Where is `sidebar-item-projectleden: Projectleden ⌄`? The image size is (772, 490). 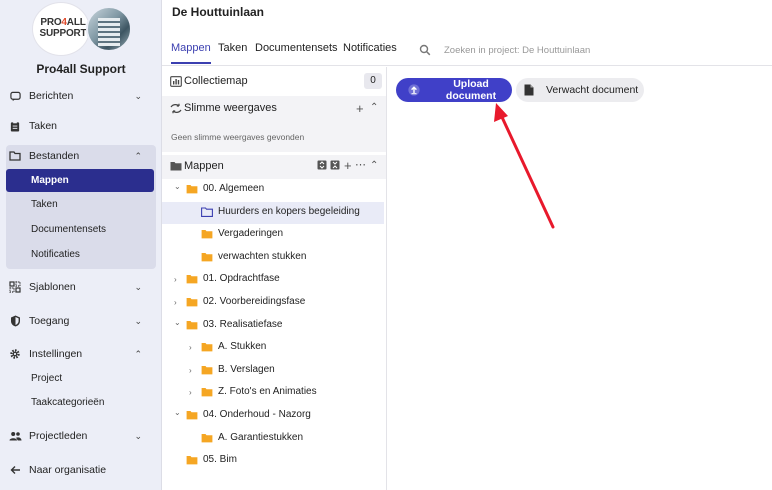
sidebar-item-projectleden: Projectleden ⌄ is located at coordinates (81, 436).